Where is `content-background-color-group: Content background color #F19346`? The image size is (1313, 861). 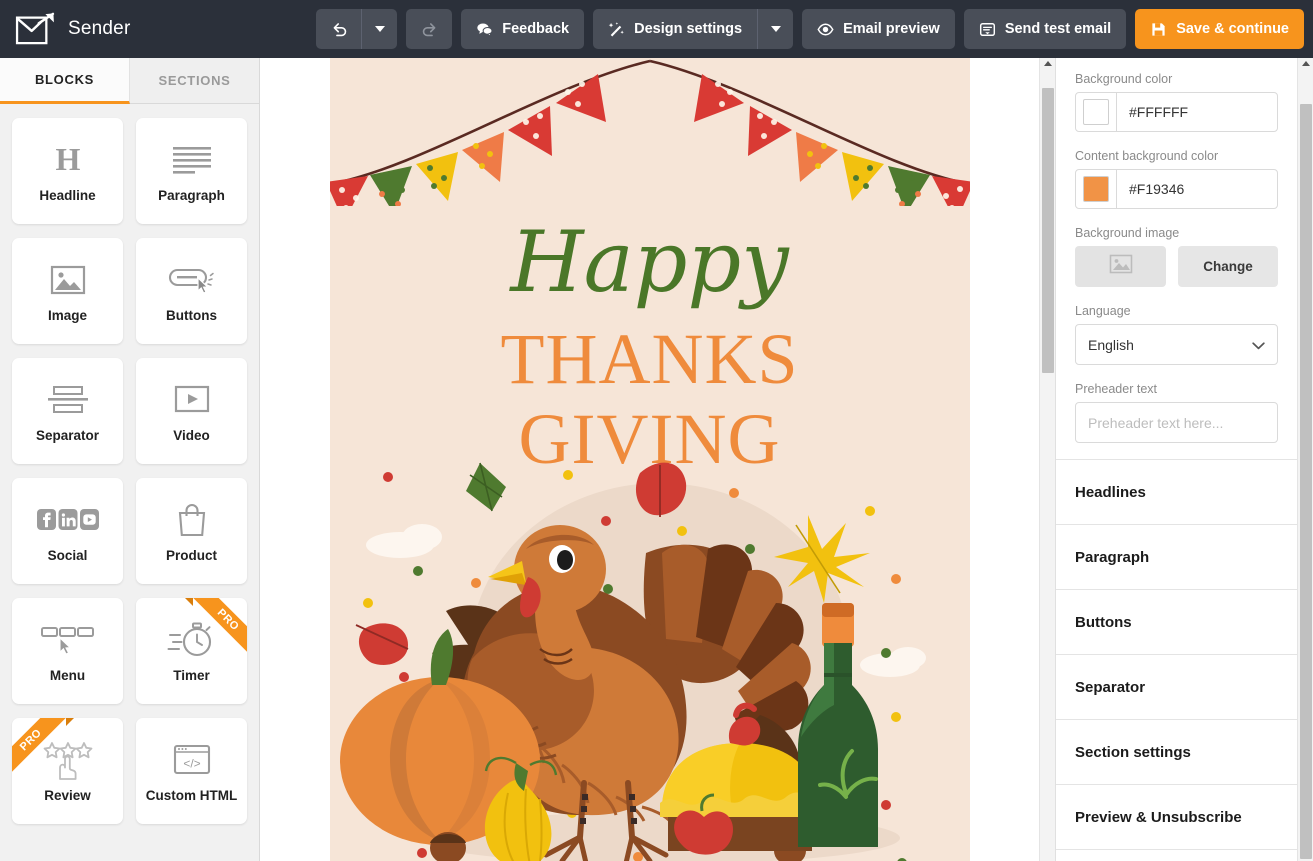 content-background-color-group: Content background color #F19346 is located at coordinates (1176, 179).